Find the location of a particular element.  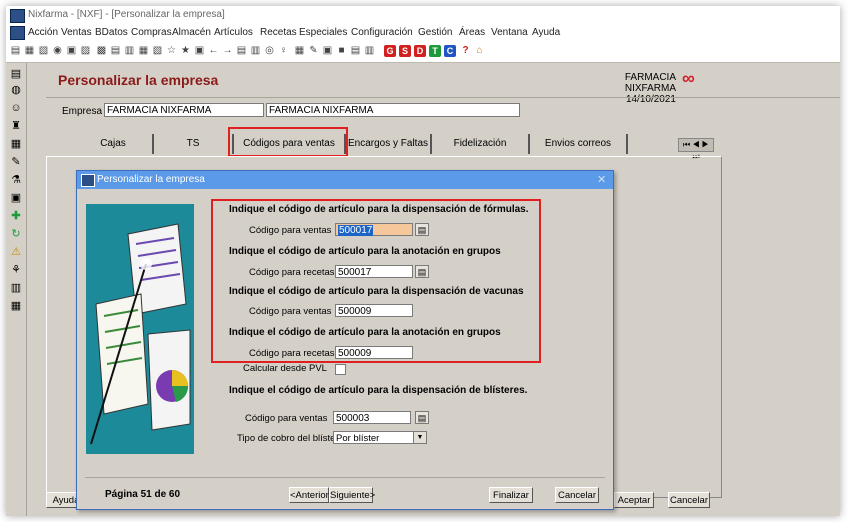

tipo-cobro-select: Por blíster ▼ is located at coordinates (380, 437).